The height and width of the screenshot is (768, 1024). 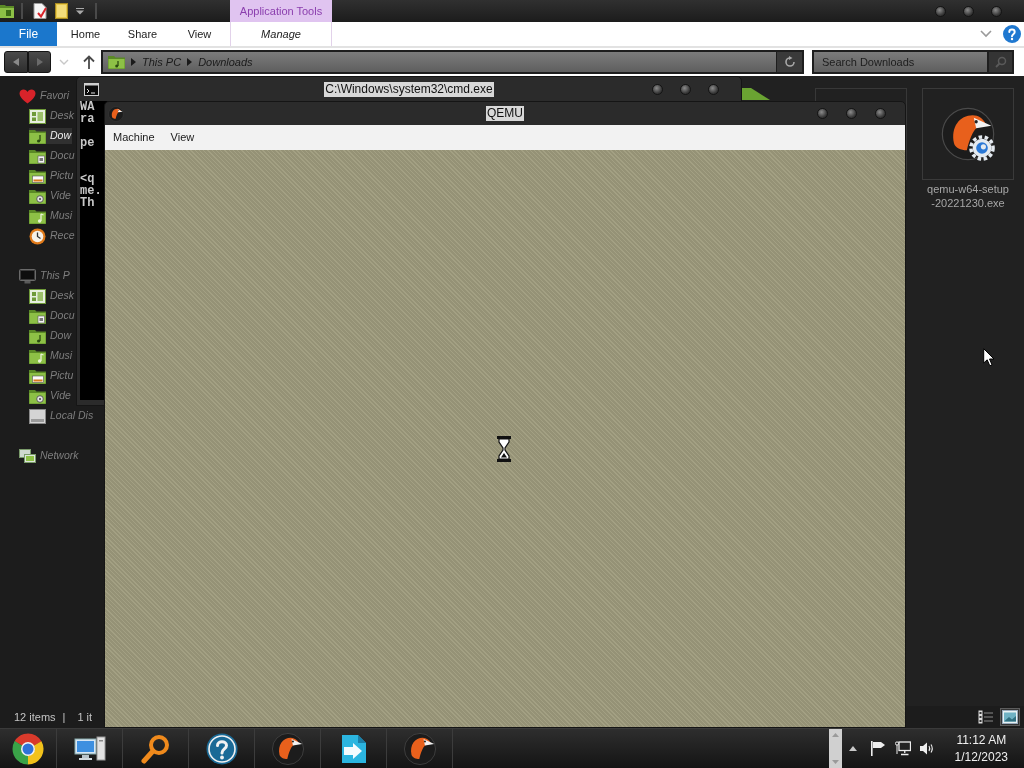 What do you see at coordinates (1012, 34) in the screenshot?
I see `help-icon` at bounding box center [1012, 34].